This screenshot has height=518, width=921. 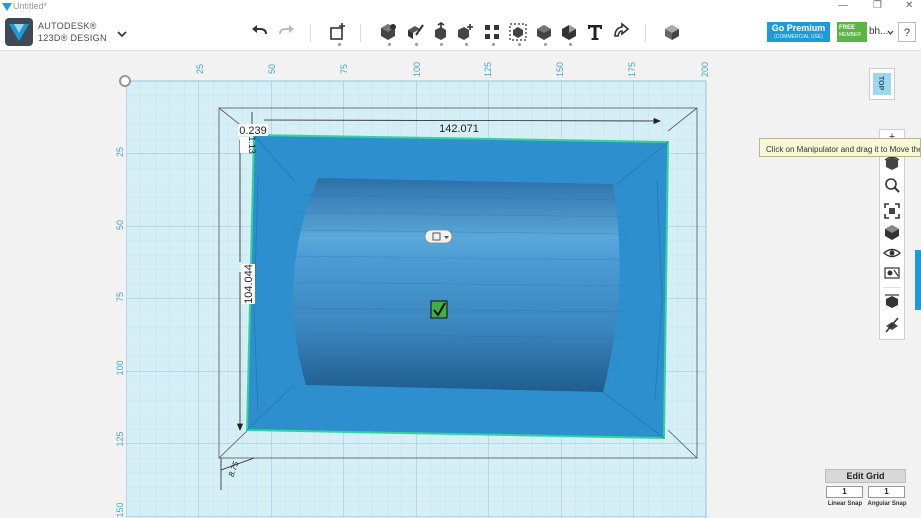 I want to click on title-bar: Untitled* — ❐ ✕, so click(x=460, y=7).